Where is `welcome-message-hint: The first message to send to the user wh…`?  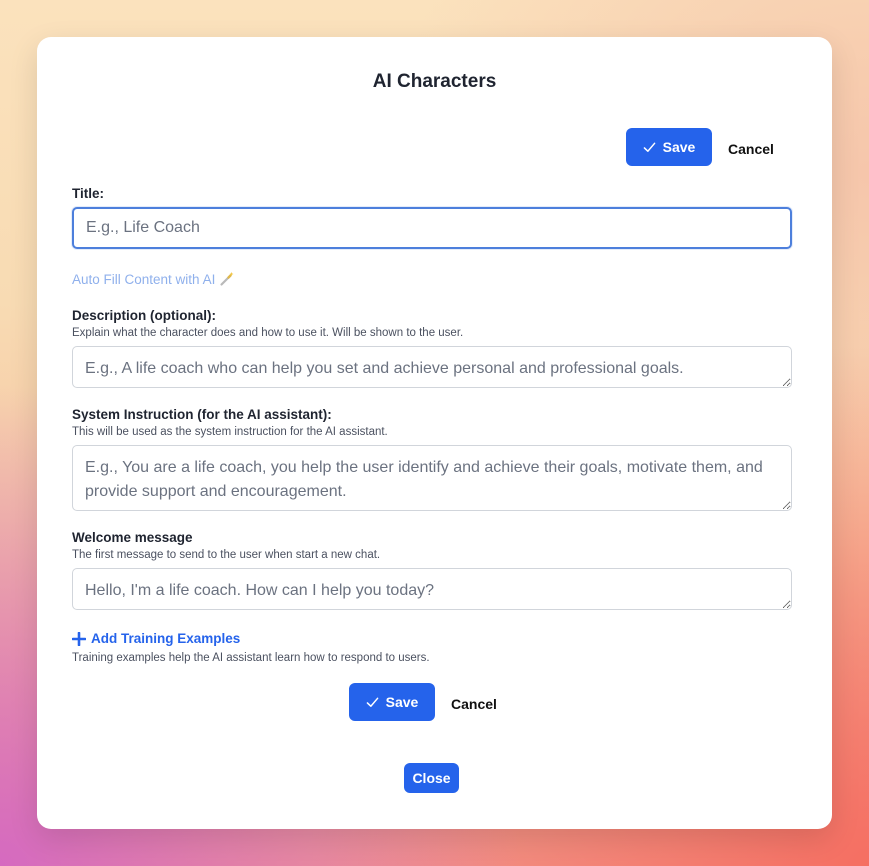
welcome-message-hint: The first message to send to the user wh… is located at coordinates (226, 555).